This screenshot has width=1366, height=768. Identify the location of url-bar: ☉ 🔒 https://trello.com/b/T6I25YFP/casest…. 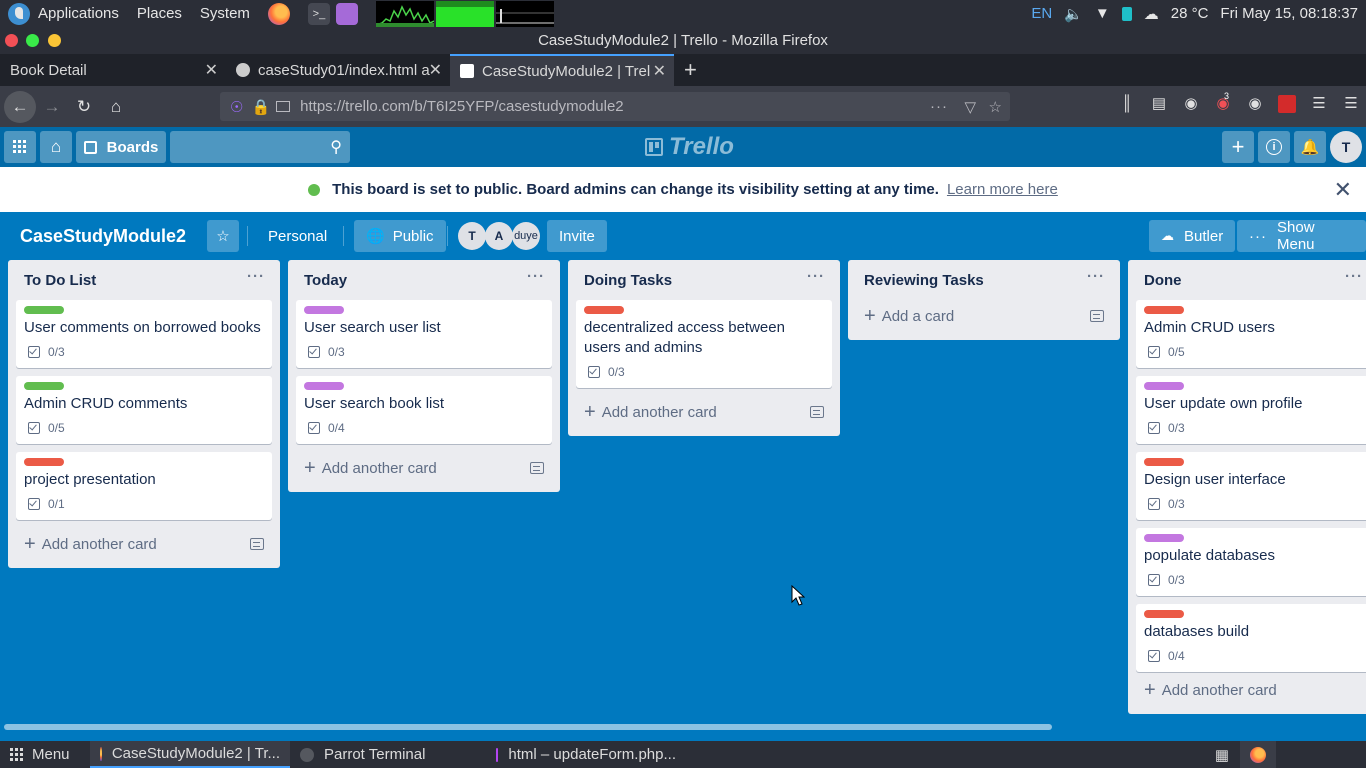
(615, 106).